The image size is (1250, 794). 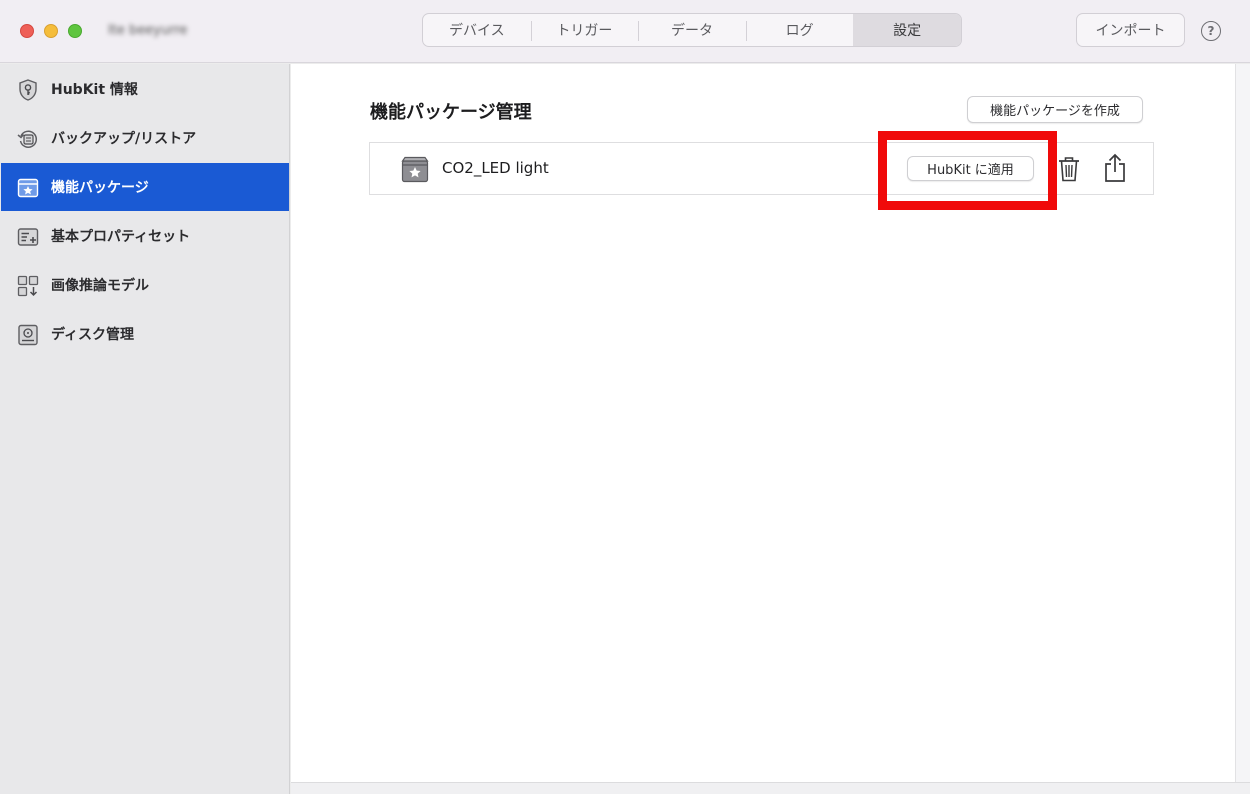 I want to click on sidebar-item-label: 機能パッケージ, so click(x=100, y=188).